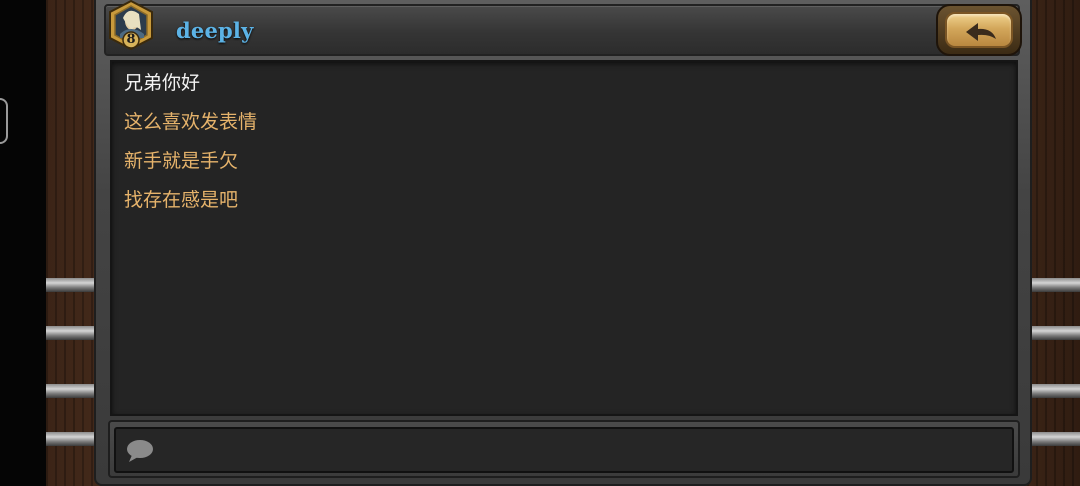 Image resolution: width=1080 pixels, height=486 pixels. I want to click on screen-edge, so click(23, 243).